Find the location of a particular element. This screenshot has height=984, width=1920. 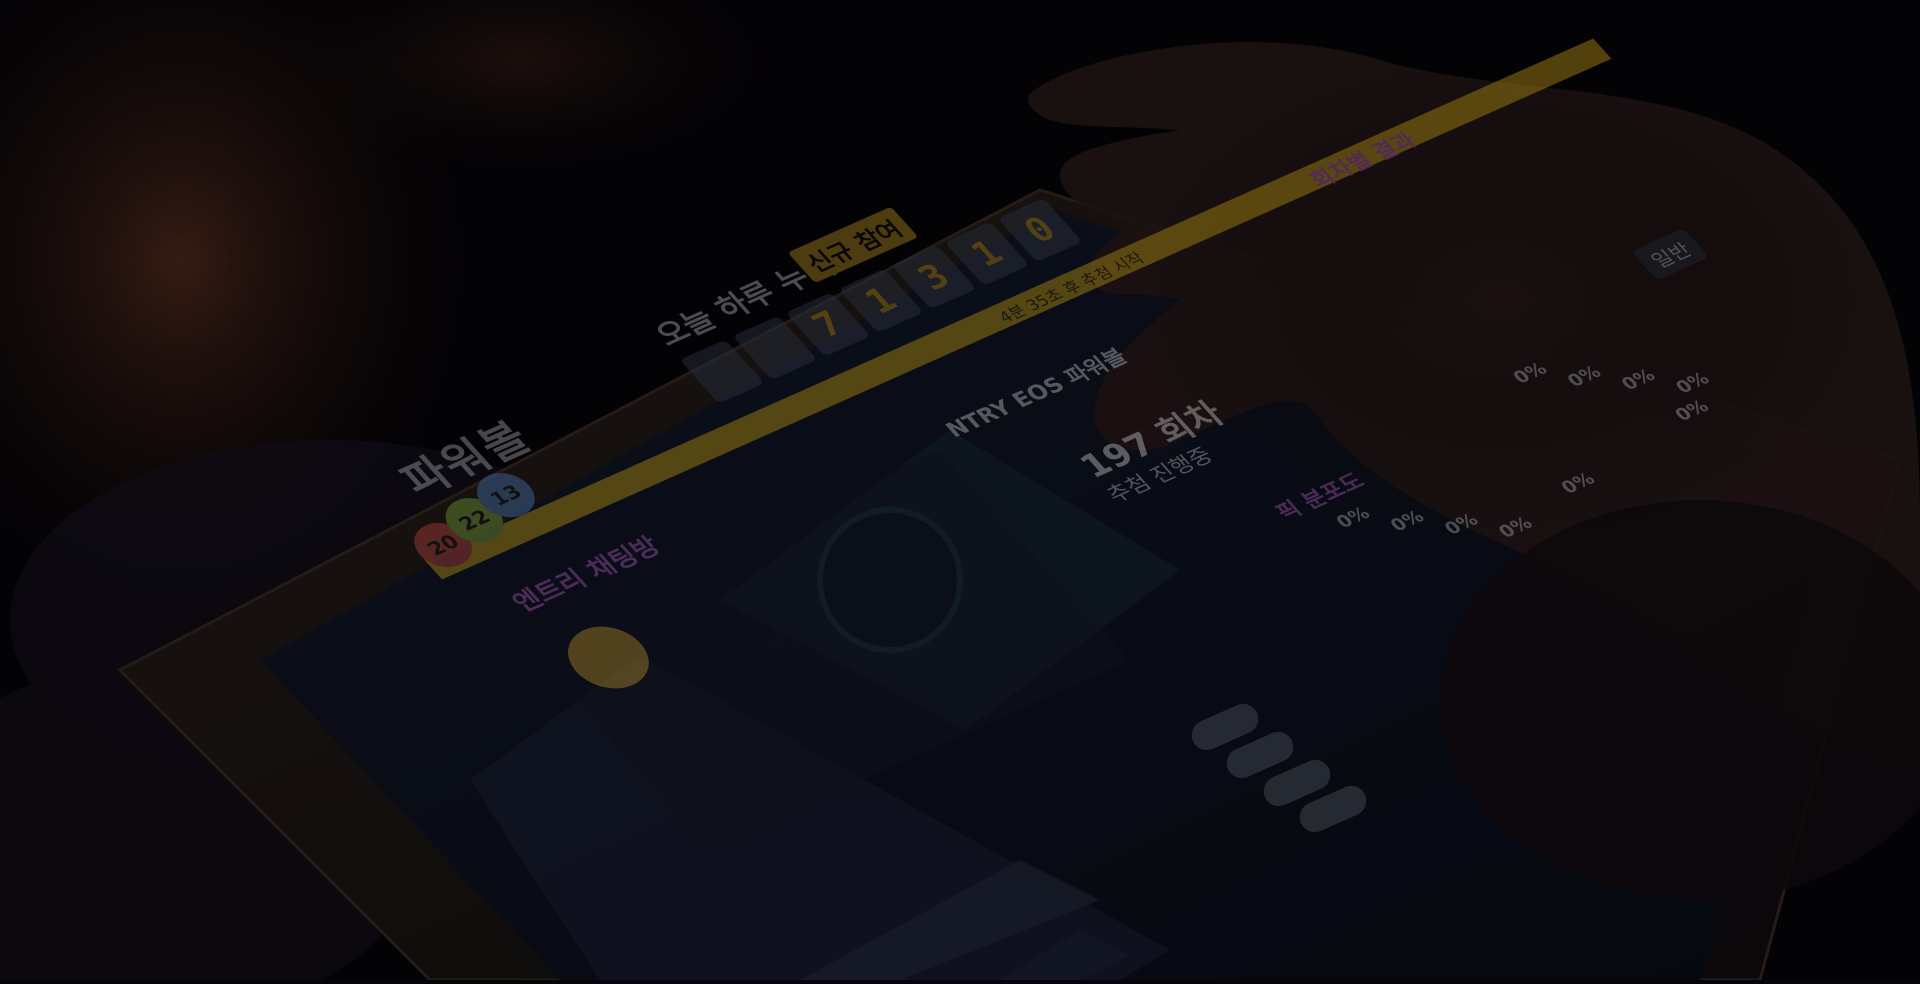

history-title: 회차별 결과 is located at coordinates (1364, 161).